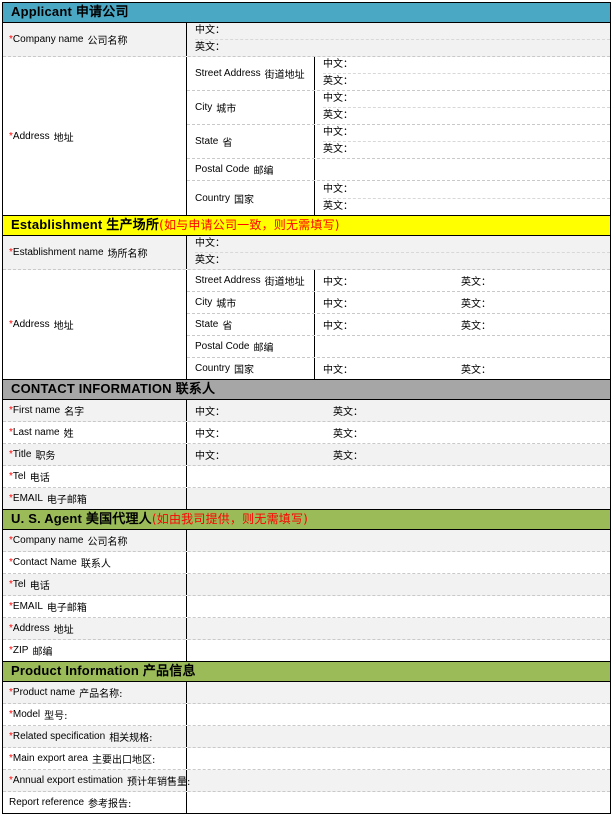 The width and height of the screenshot is (615, 814). I want to click on field-label-en: EMAIL, so click(27, 498).